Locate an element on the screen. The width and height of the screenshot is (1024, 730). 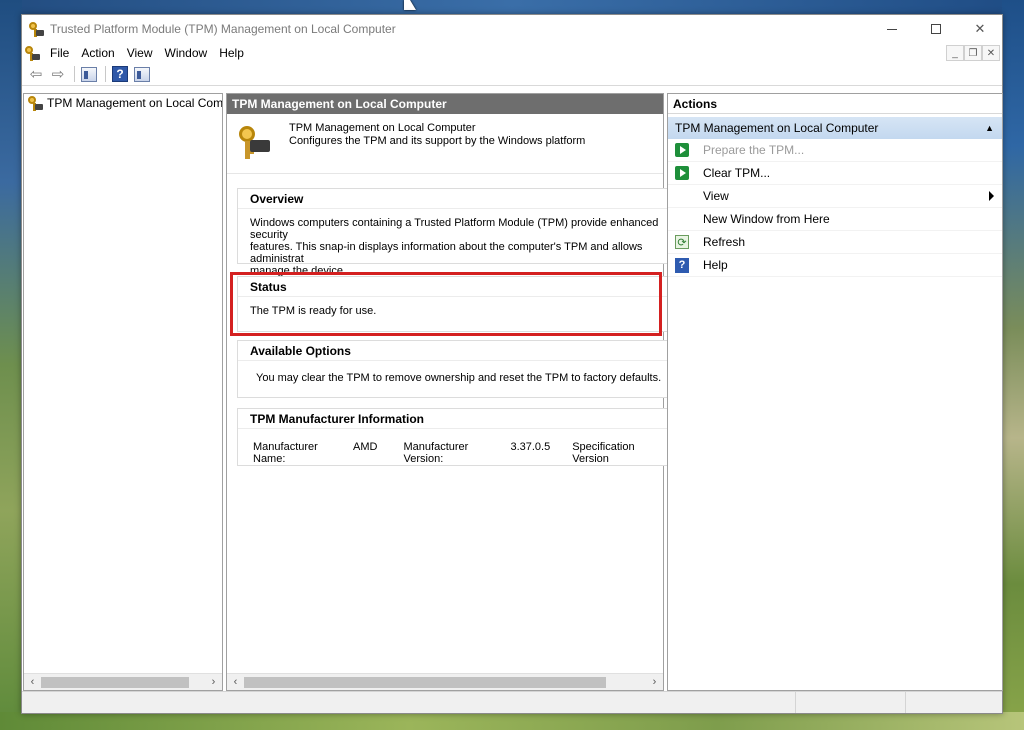
submenu-arrow-icon is located at coordinates (991, 196).